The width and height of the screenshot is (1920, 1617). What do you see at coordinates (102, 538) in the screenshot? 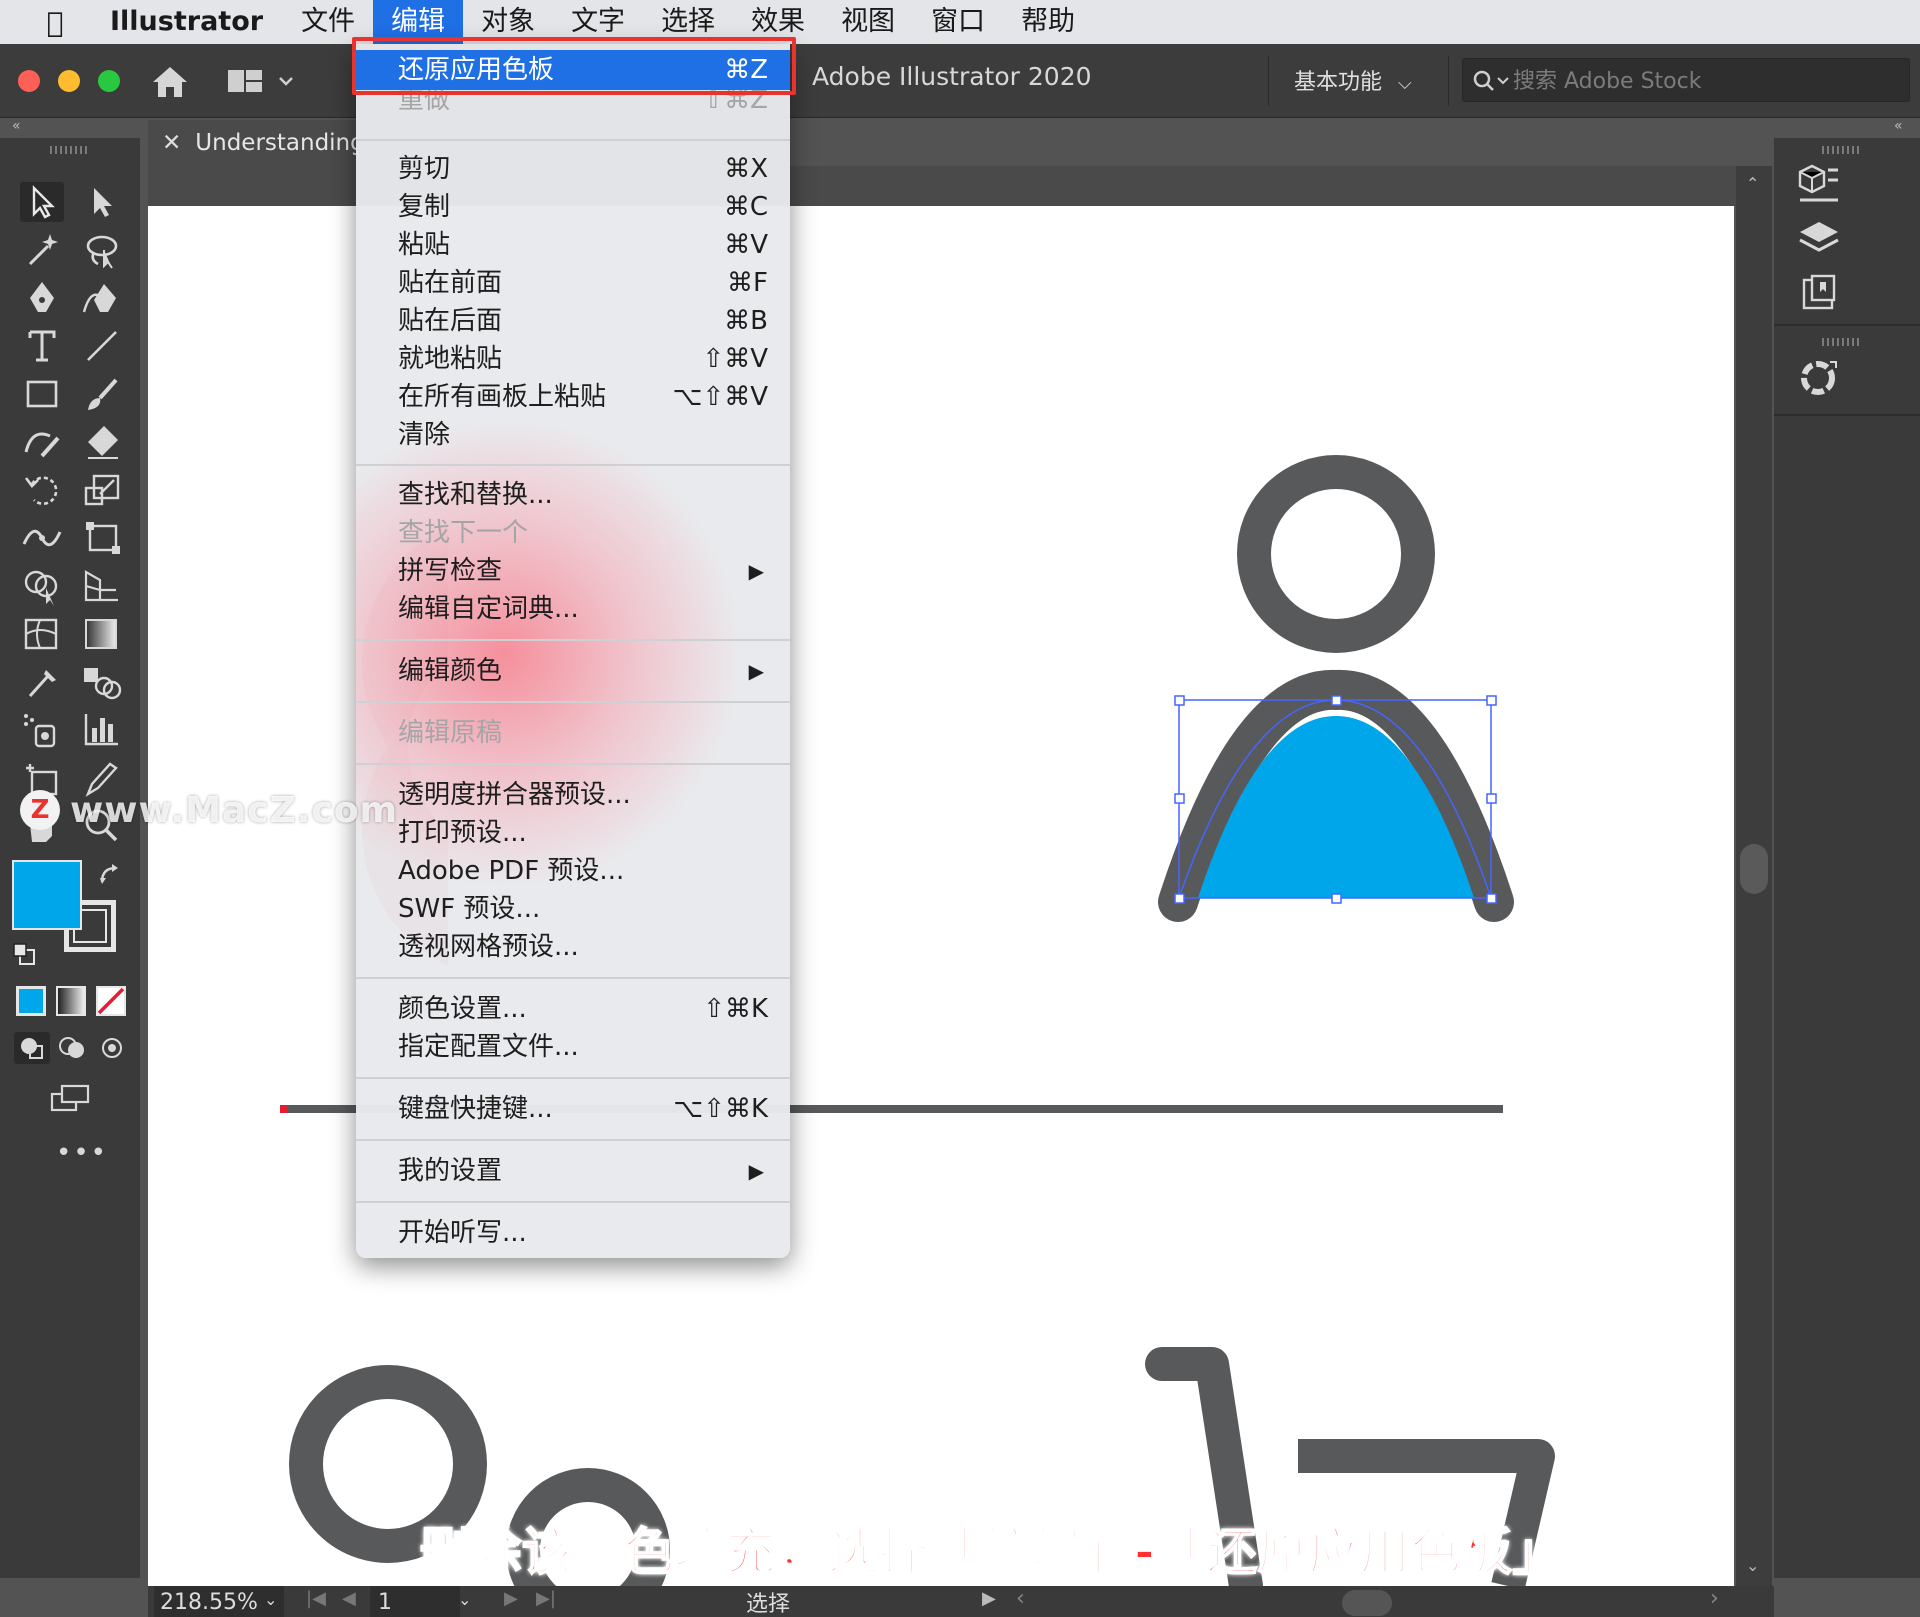
I see `free-transform-icon` at bounding box center [102, 538].